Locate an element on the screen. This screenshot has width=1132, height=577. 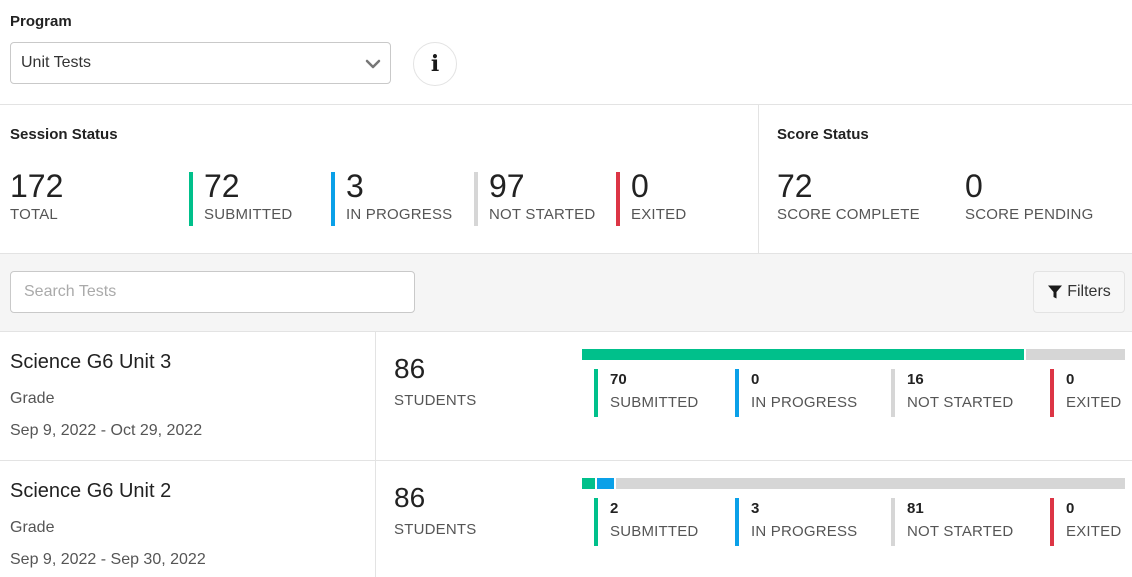
stat-exited: 0 EXITED is located at coordinates (676, 198).